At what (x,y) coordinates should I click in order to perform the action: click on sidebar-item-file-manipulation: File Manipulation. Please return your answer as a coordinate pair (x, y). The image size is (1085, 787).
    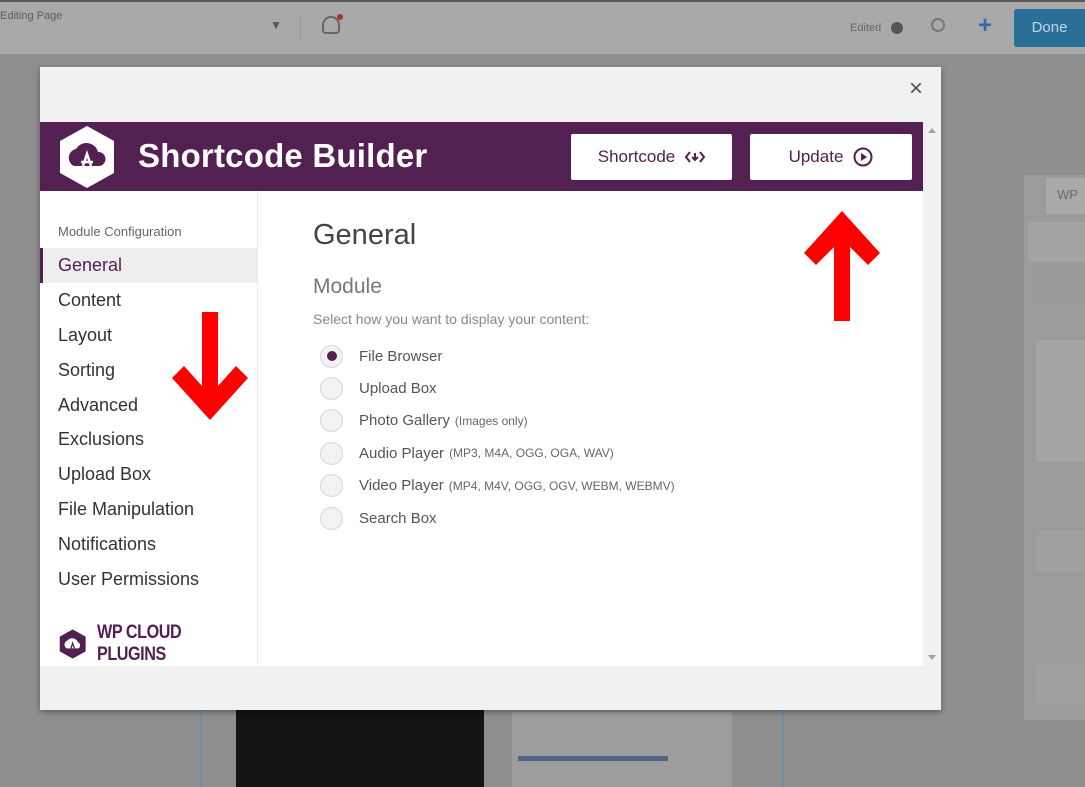
    Looking at the image, I should click on (148, 509).